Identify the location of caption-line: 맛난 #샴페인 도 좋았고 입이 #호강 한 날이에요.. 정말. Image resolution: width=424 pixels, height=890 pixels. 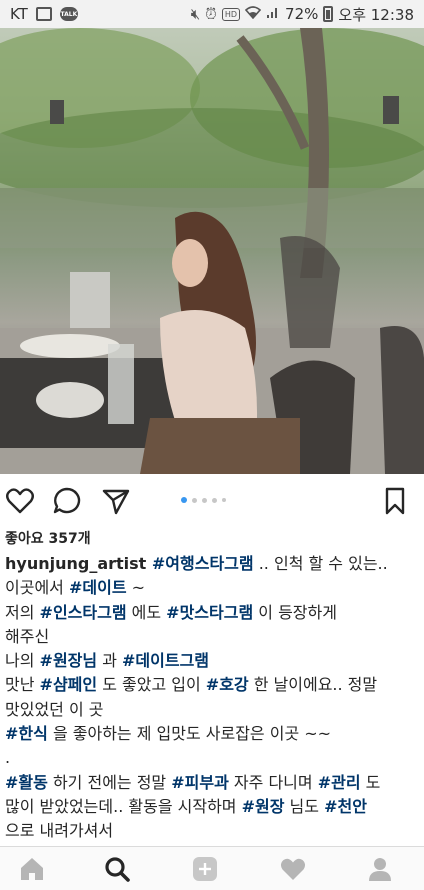
(213, 685).